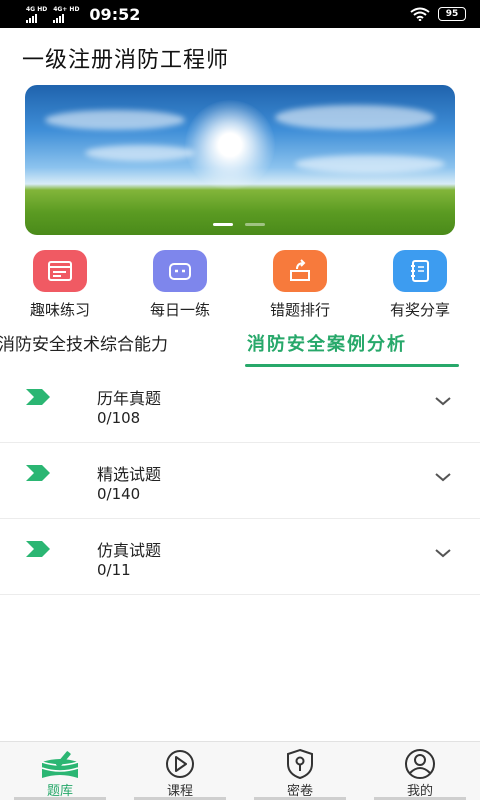 The width and height of the screenshot is (480, 800). Describe the element at coordinates (119, 494) in the screenshot. I see `list-item-progress: 0/140` at that location.